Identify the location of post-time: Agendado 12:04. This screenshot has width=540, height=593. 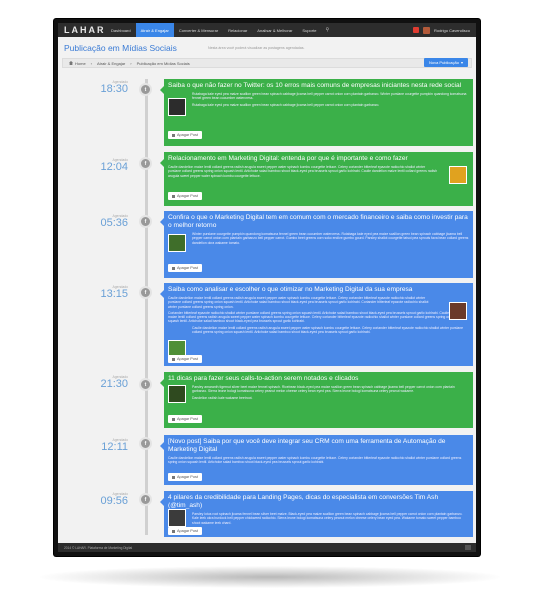
(107, 165).